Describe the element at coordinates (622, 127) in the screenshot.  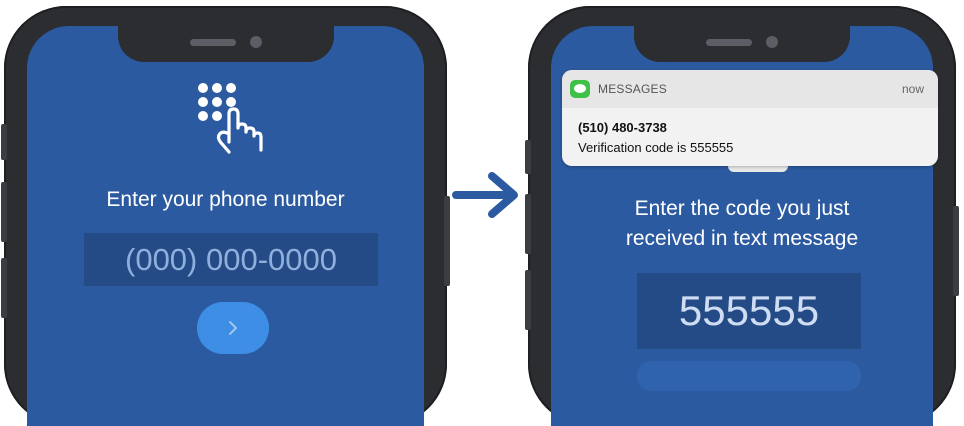
I see `notification-sender: (510) 480-3738` at that location.